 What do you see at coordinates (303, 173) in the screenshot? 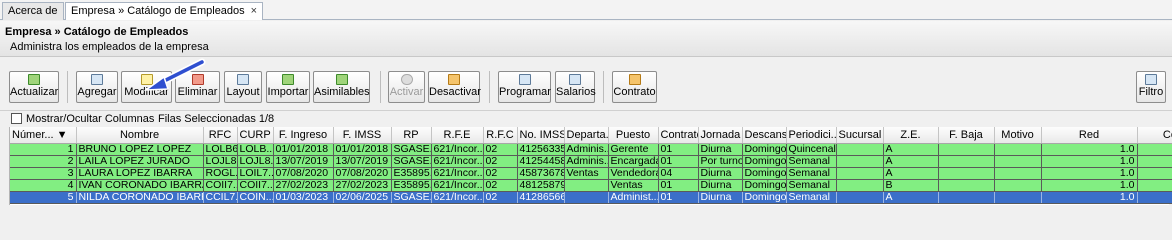
I see `cell-fecha-ingreso: 07/08/2020` at bounding box center [303, 173].